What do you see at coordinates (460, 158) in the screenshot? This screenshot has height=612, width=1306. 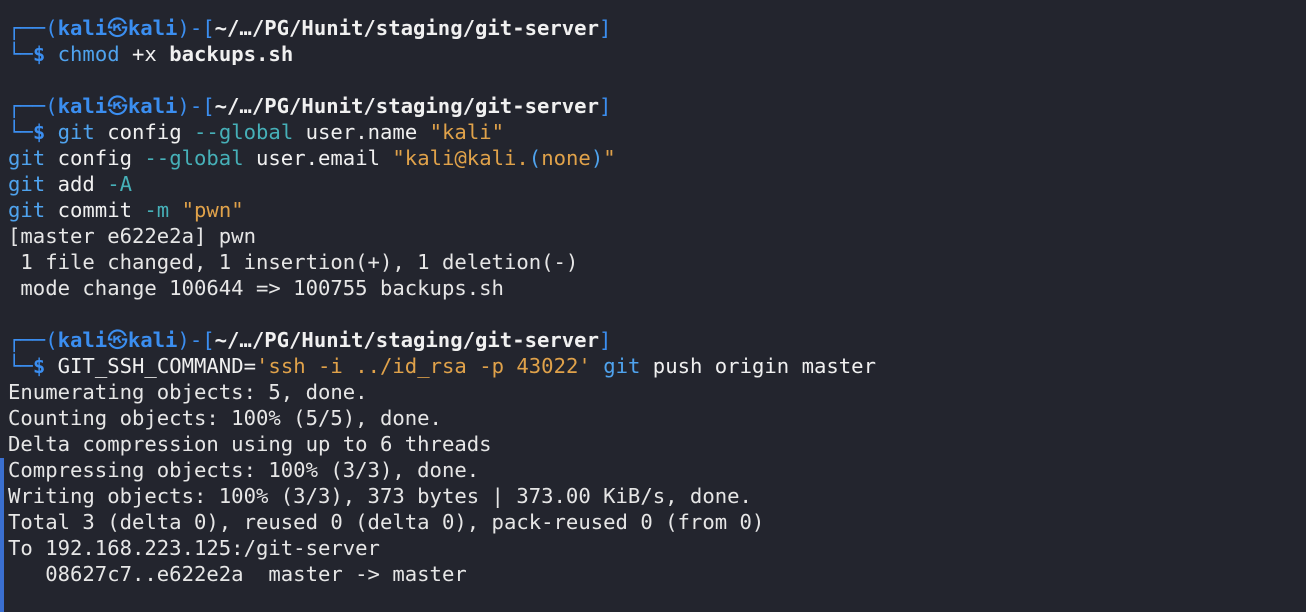 I see `command-token: "kali@kali.` at bounding box center [460, 158].